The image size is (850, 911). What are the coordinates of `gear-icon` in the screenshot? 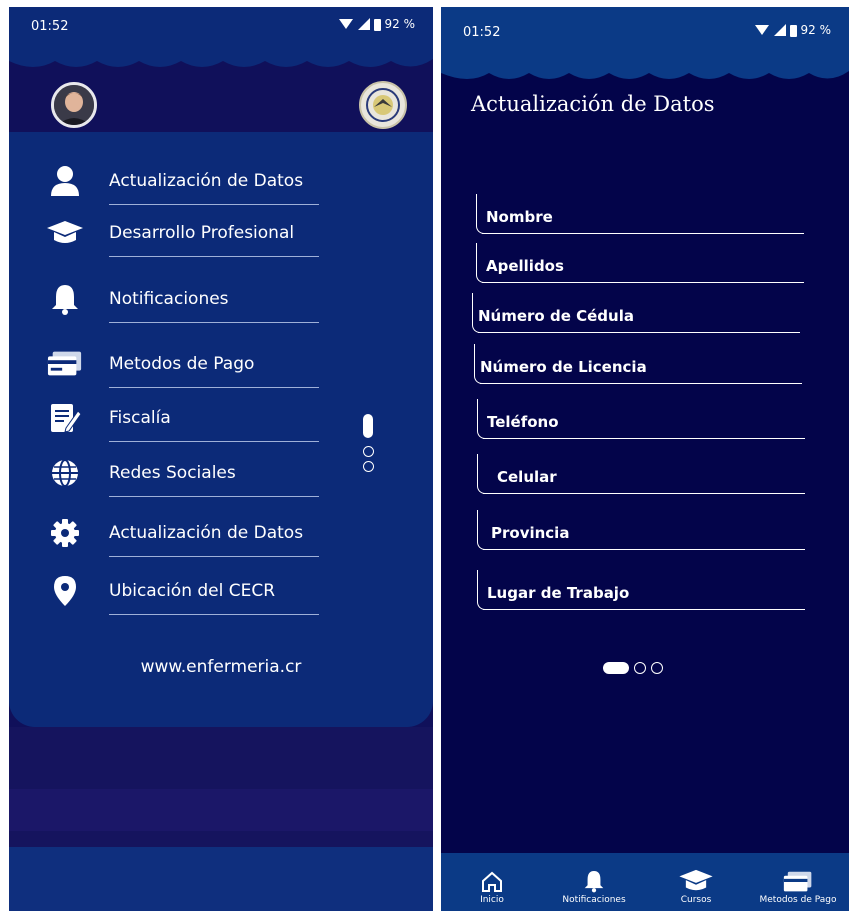 It's located at (65, 533).